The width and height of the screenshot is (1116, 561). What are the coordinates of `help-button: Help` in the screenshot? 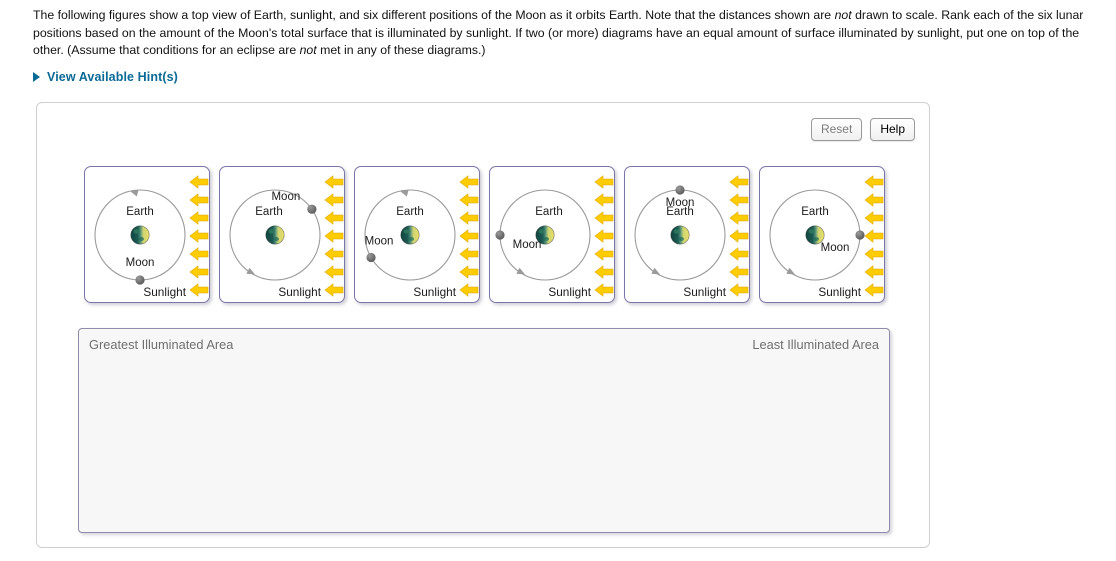 It's located at (892, 129).